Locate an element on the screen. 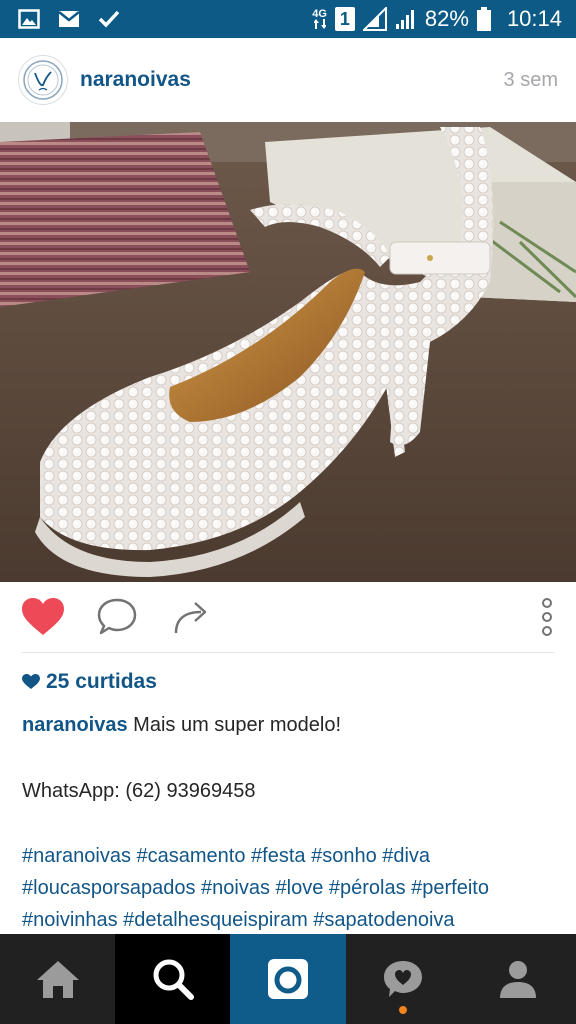 The height and width of the screenshot is (1024, 576). share-icon is located at coordinates (192, 617).